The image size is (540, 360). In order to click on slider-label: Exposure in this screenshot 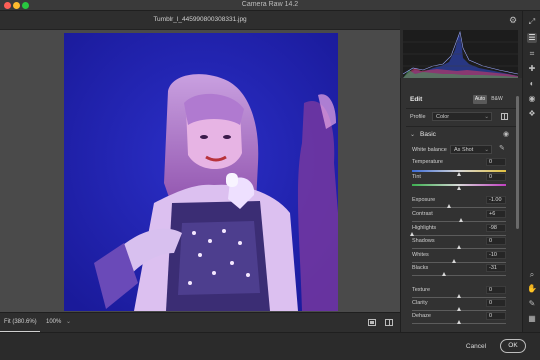, I will do `click(424, 200)`.